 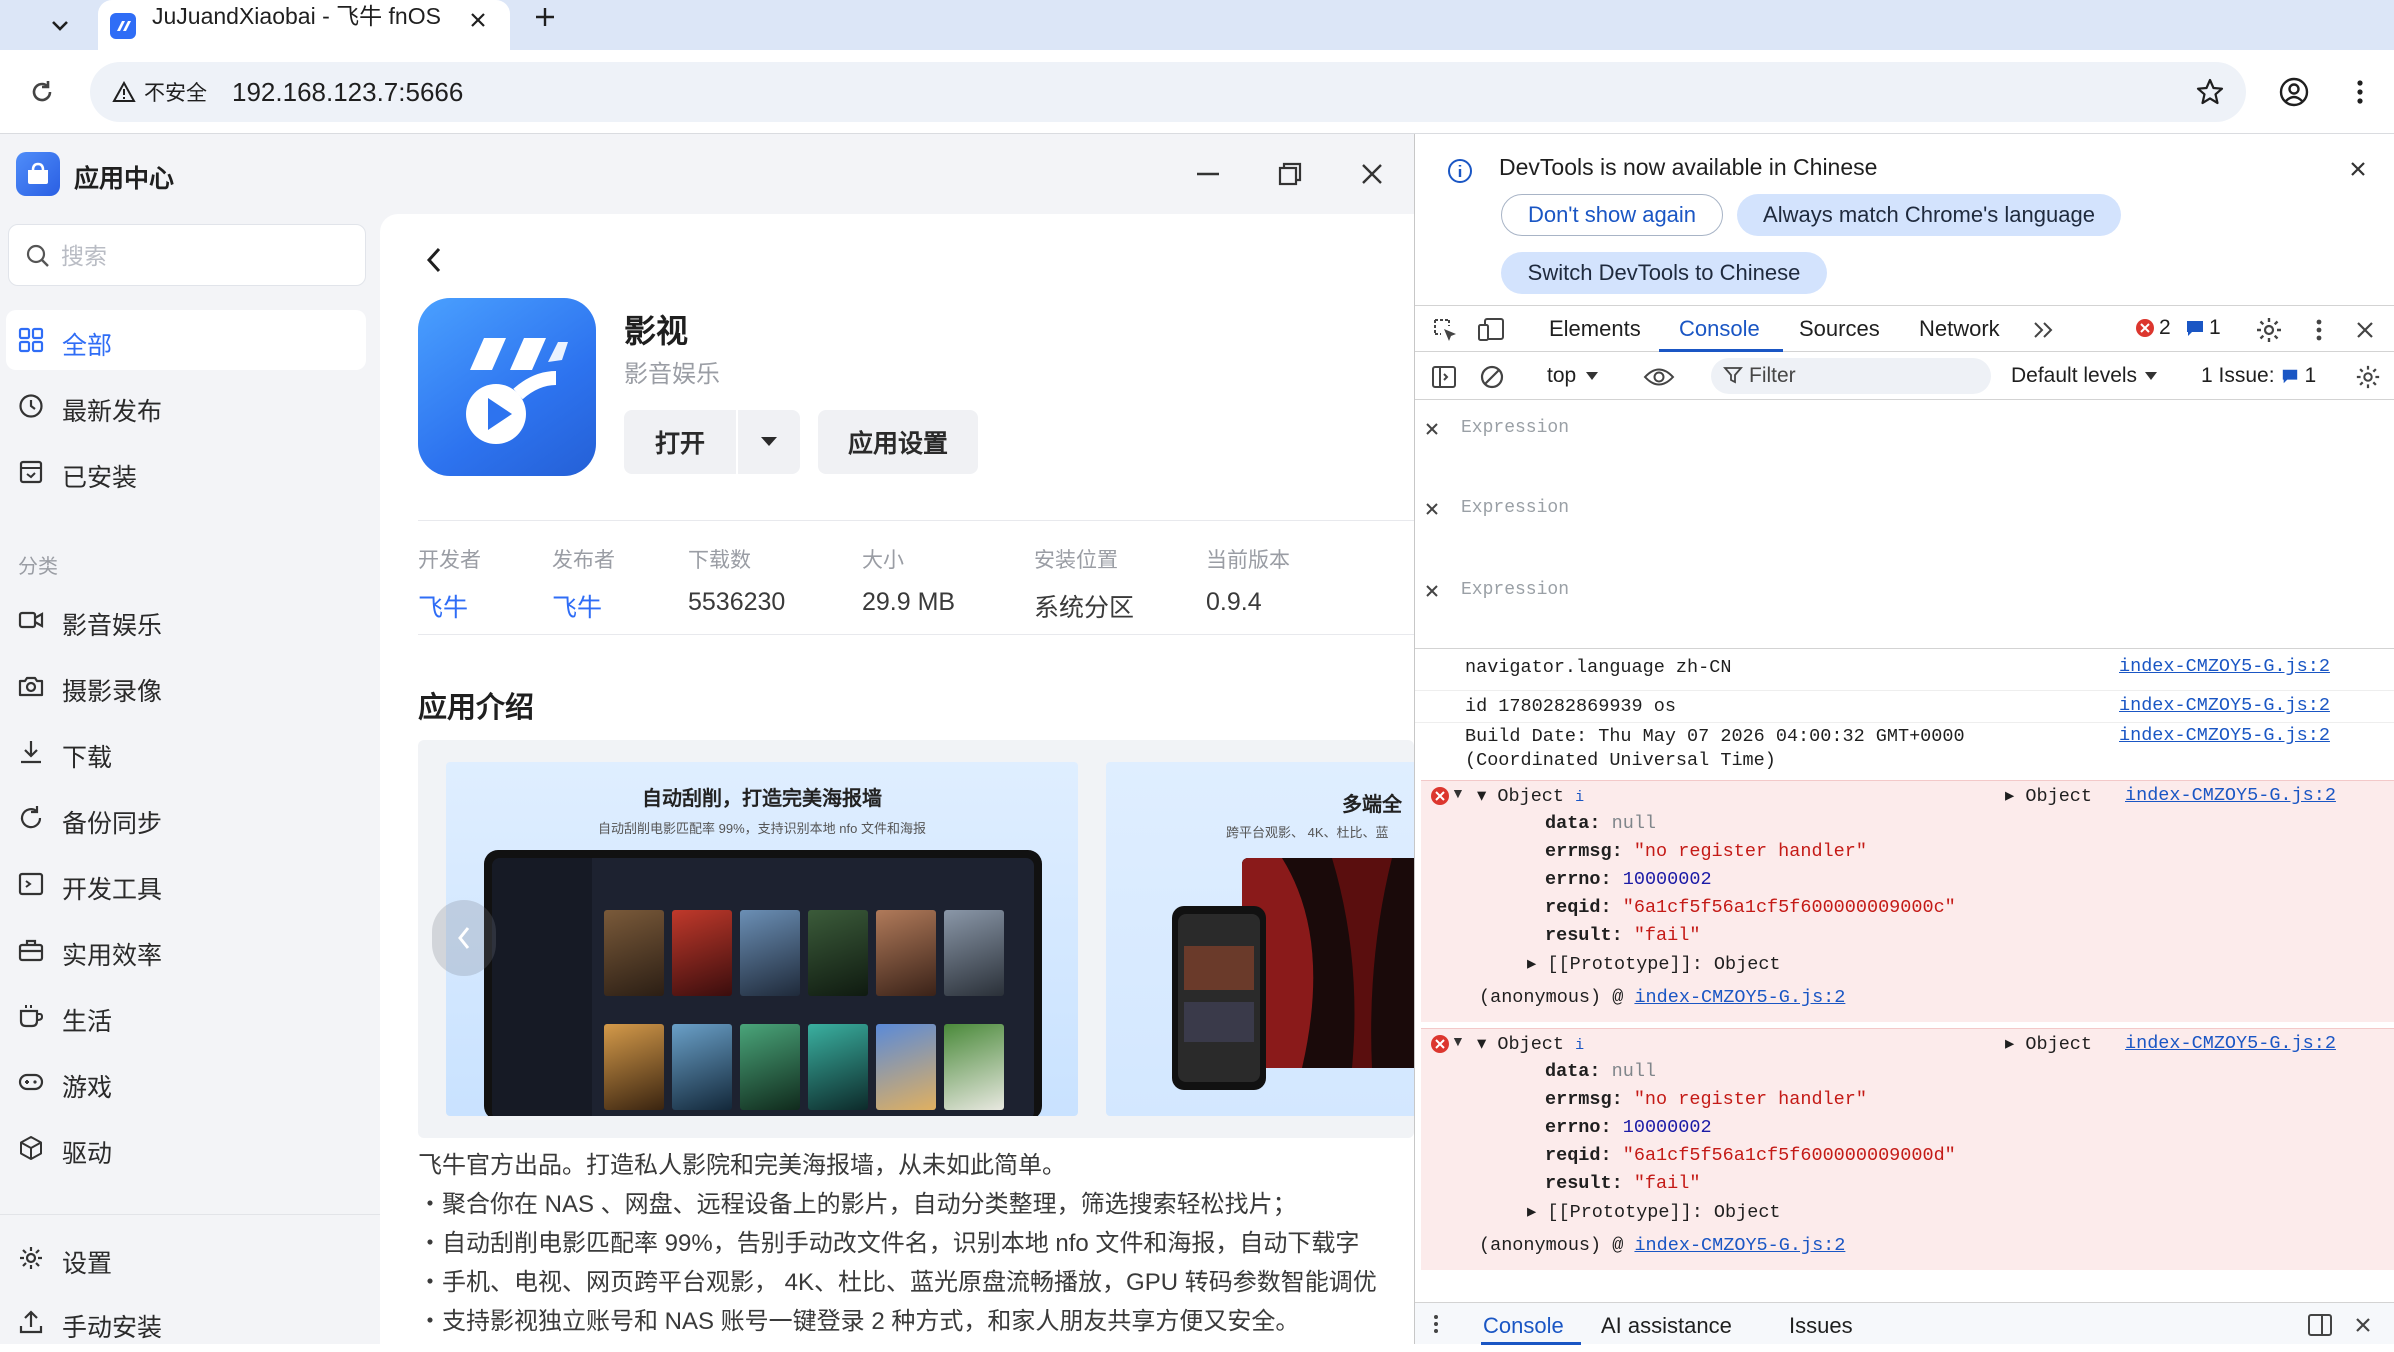 I want to click on back-arrow-icon, so click(x=434, y=260).